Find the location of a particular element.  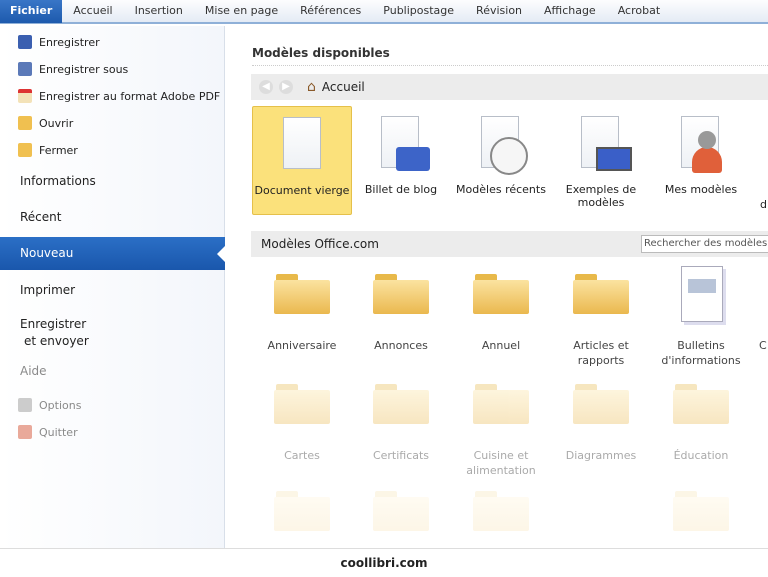

label: Bulletins d'informations is located at coordinates (701, 353).